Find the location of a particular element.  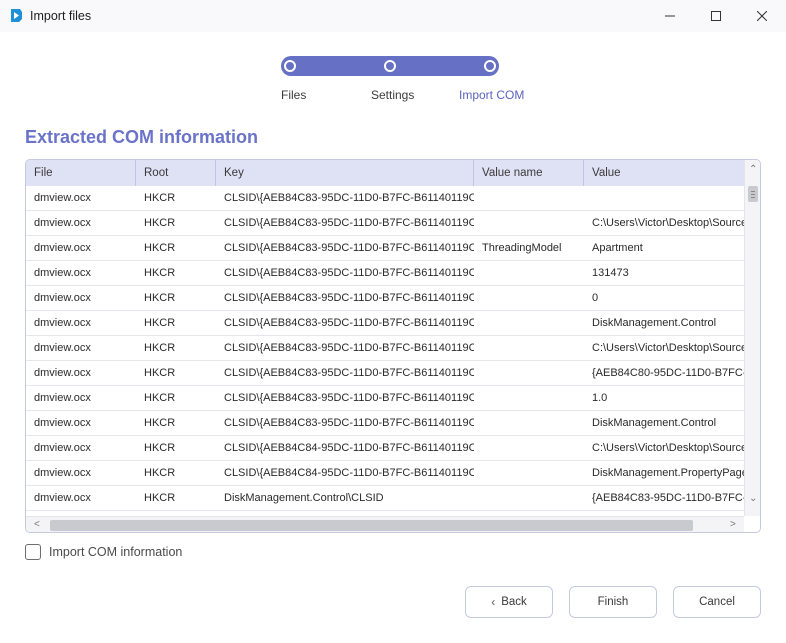

vertical-scrollbar: ⌃ ⌄ is located at coordinates (752, 338).